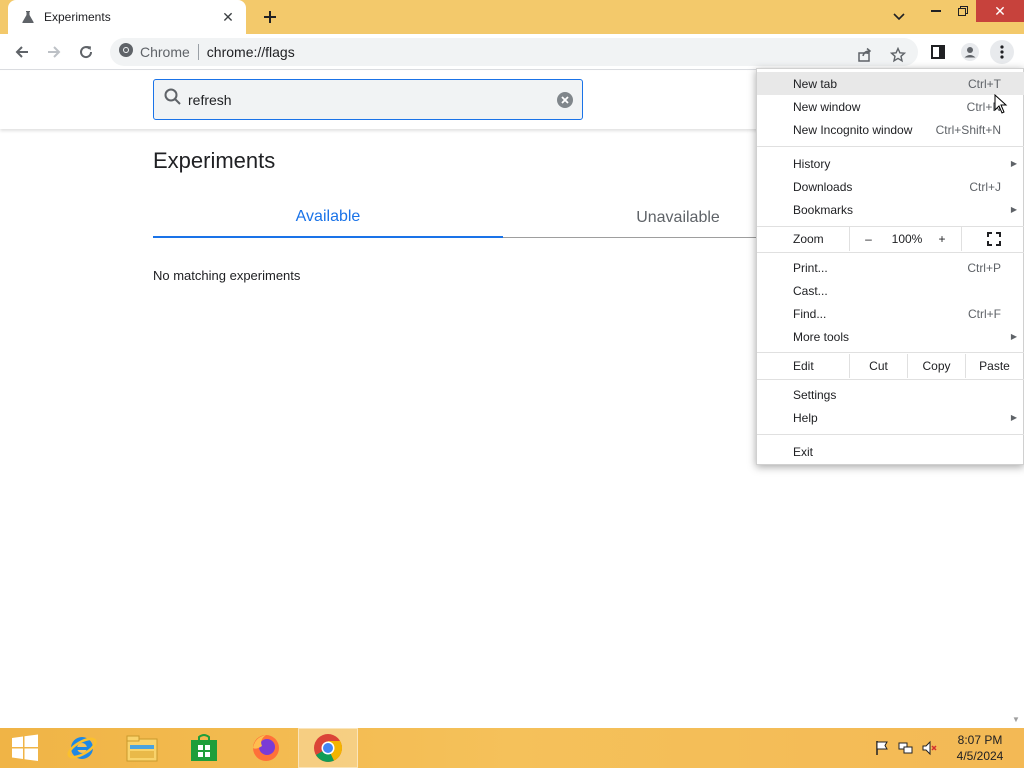 The height and width of the screenshot is (768, 1024). Describe the element at coordinates (890, 451) in the screenshot. I see `menu-item-exit: Exit` at that location.